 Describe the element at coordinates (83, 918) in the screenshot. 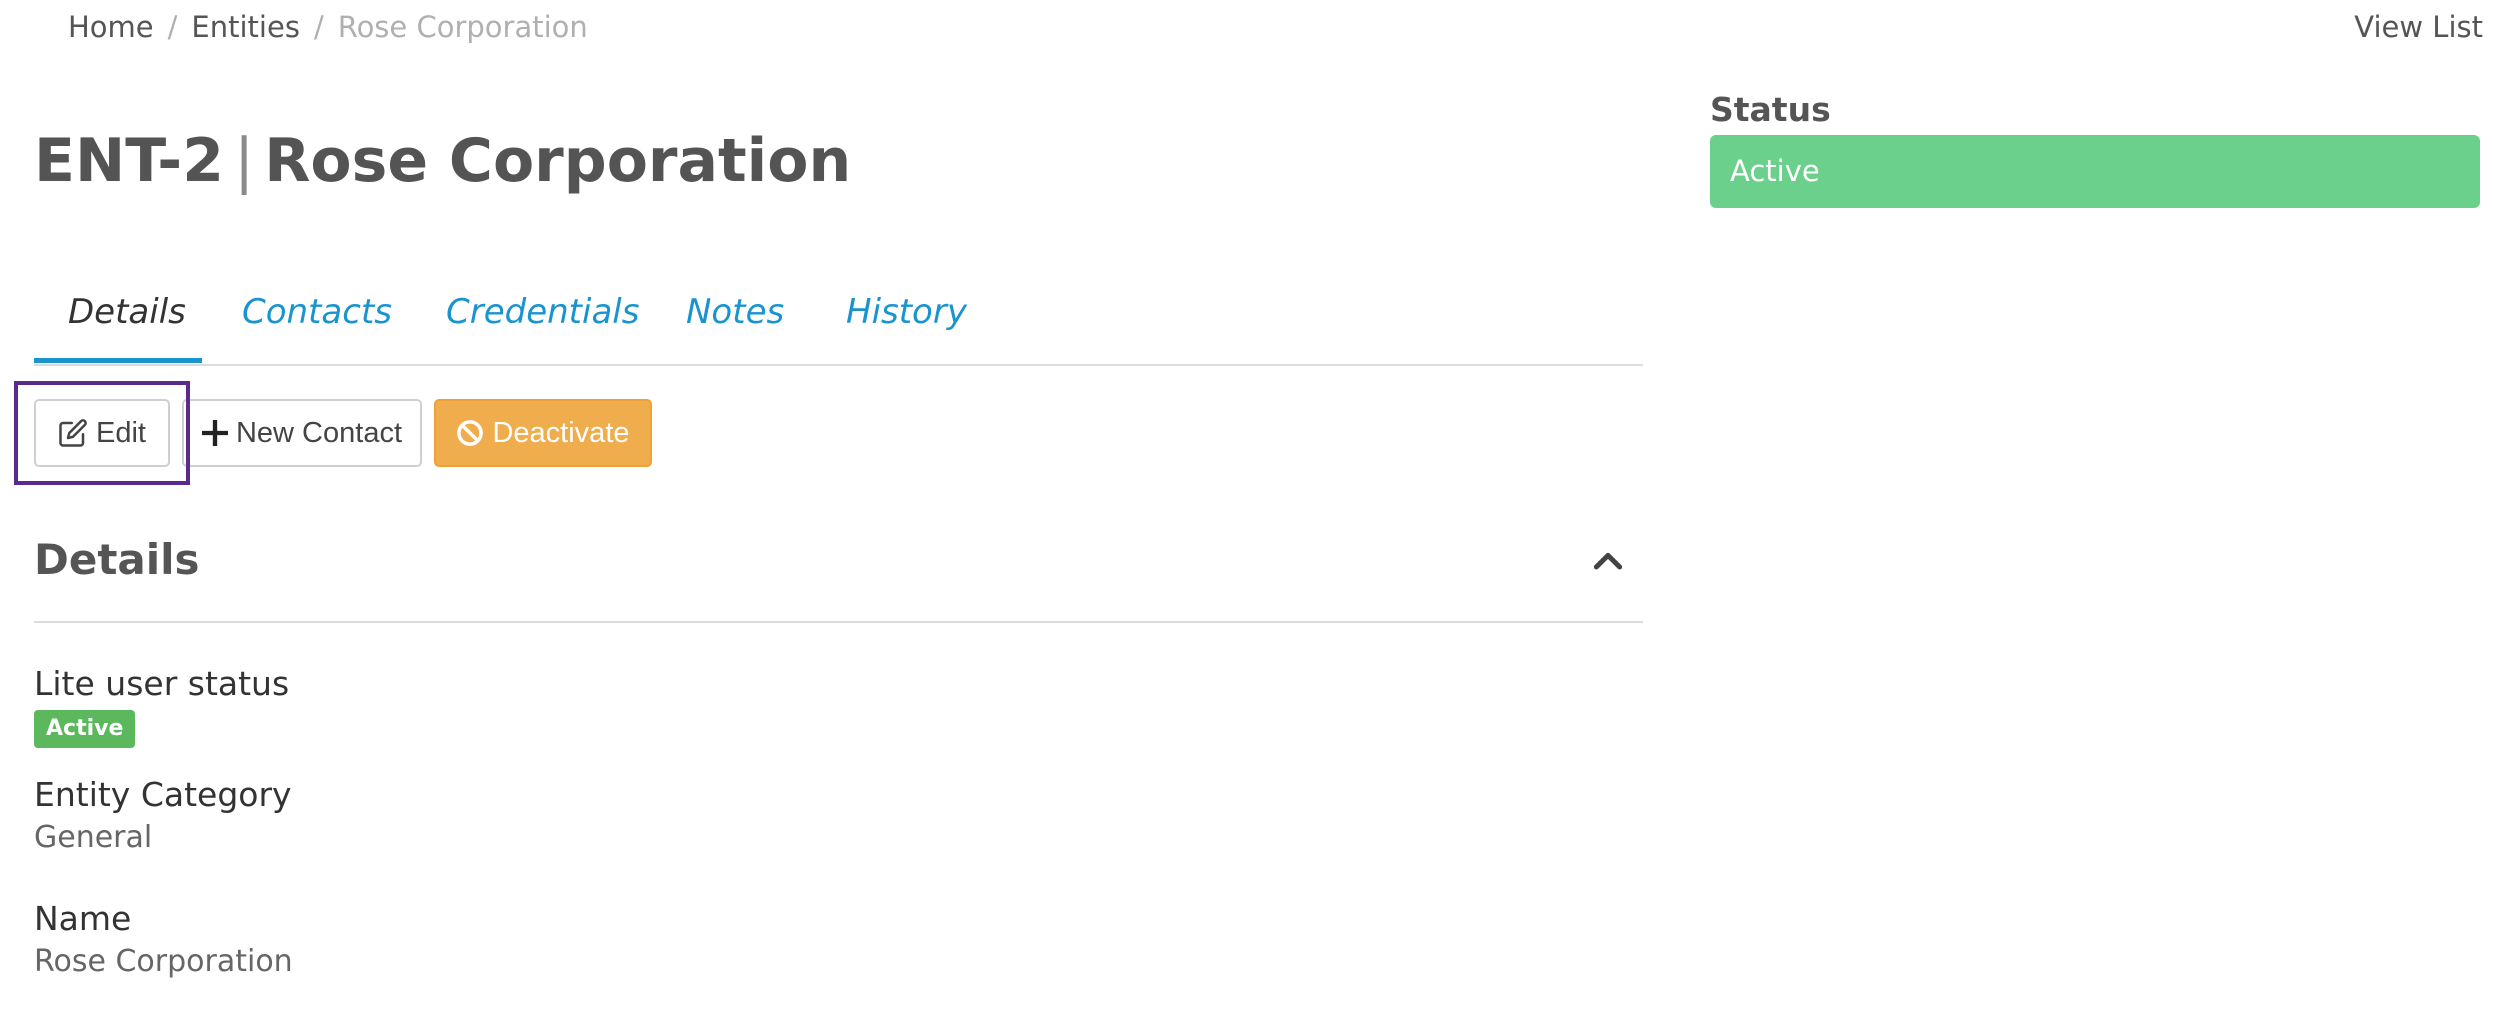

I see `name-label: Name` at that location.